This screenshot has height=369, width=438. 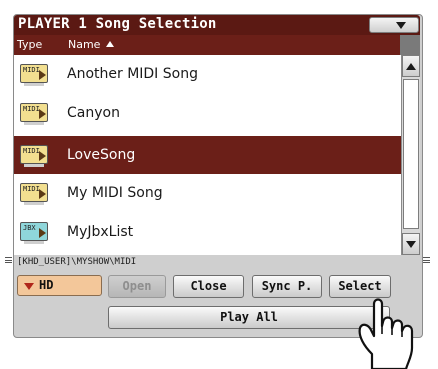 I want to click on scroll-down-button, so click(x=411, y=244).